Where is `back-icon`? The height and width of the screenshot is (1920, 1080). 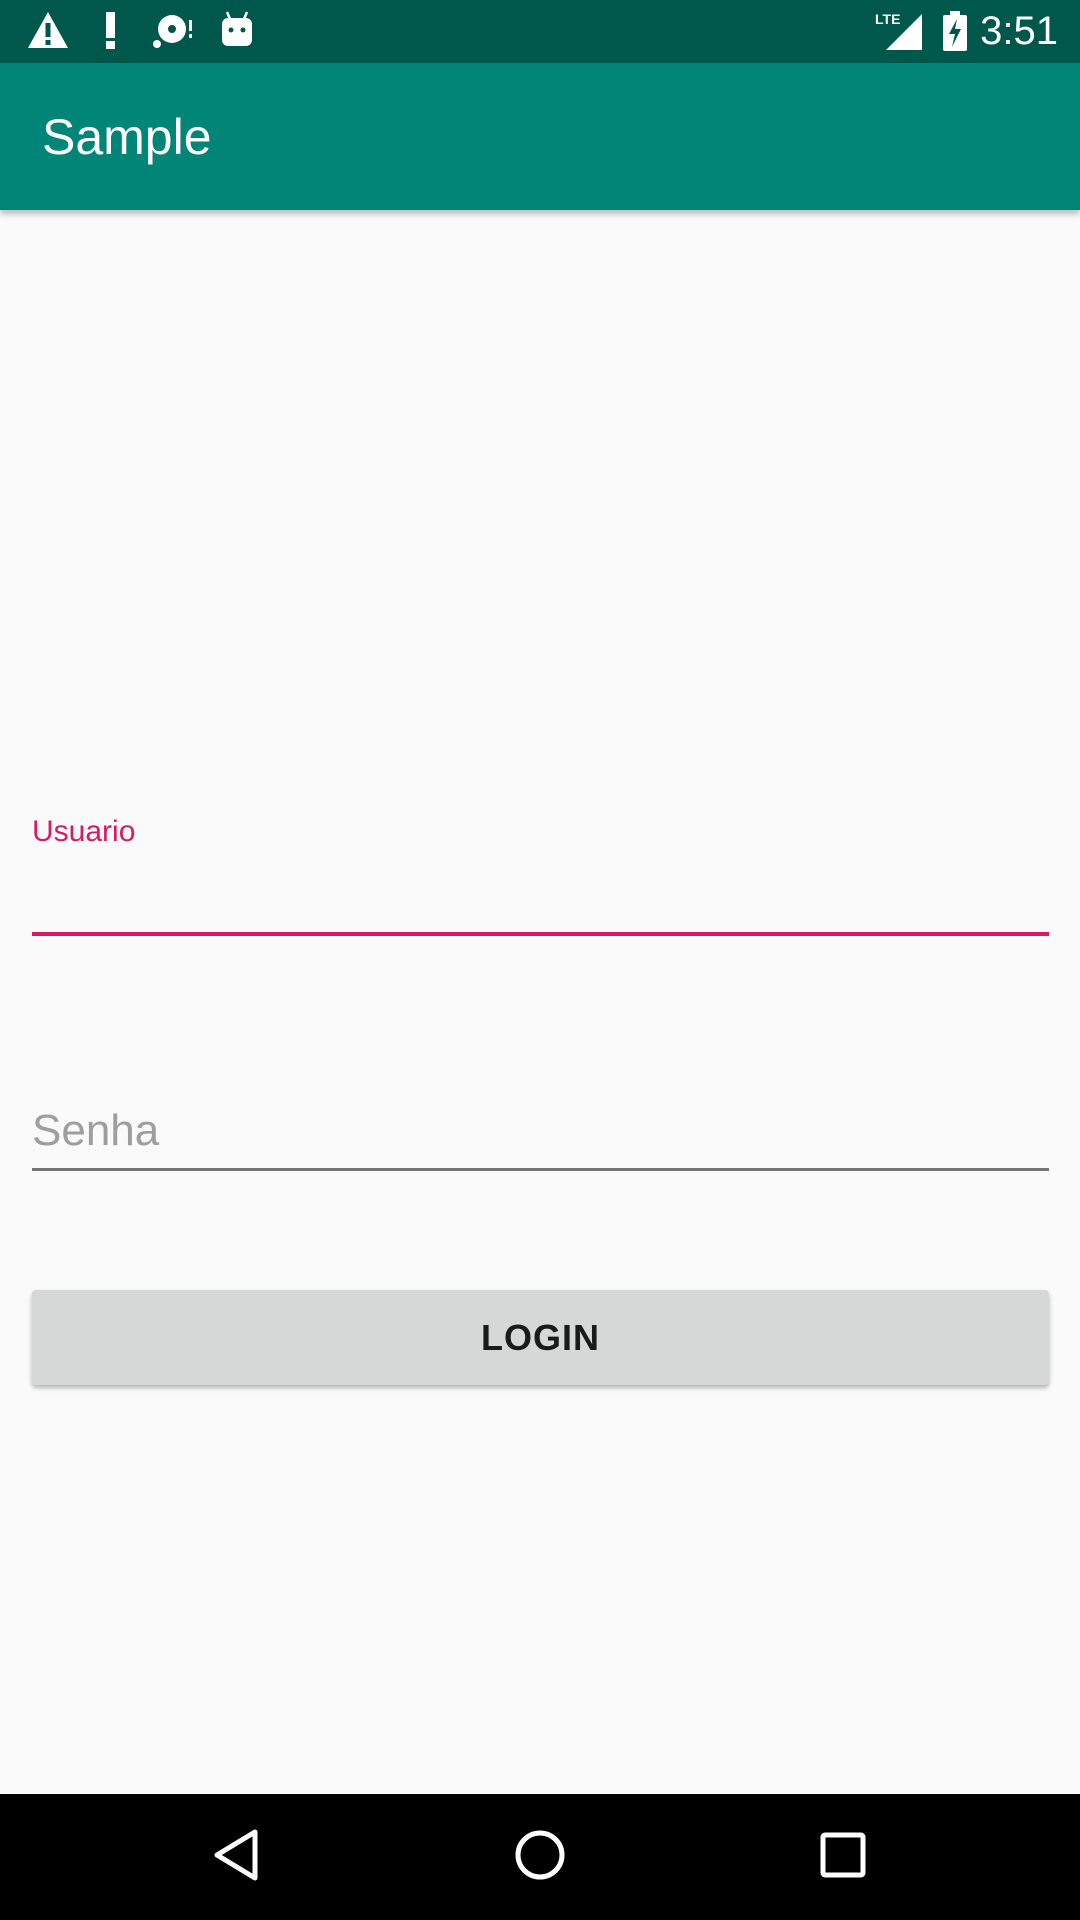
back-icon is located at coordinates (236, 1857).